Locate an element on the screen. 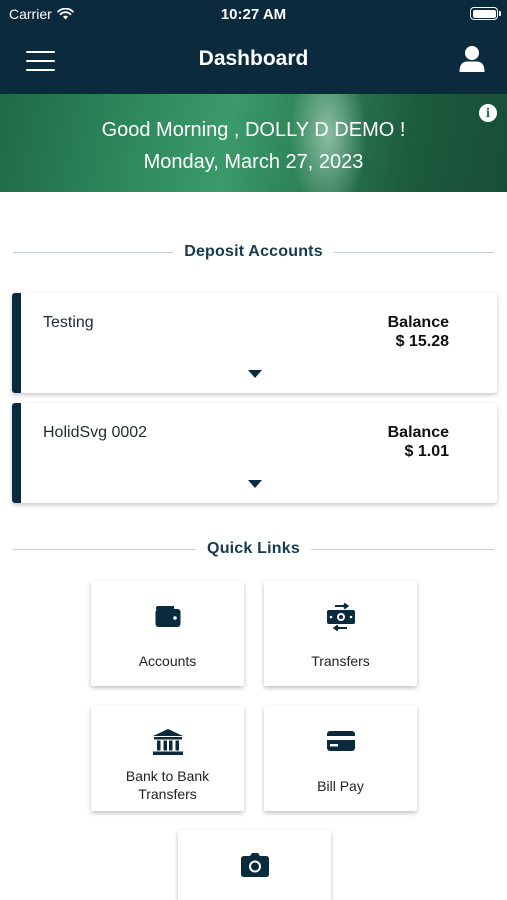 The height and width of the screenshot is (900, 507). balance-amount: $ 1.01 is located at coordinates (426, 451).